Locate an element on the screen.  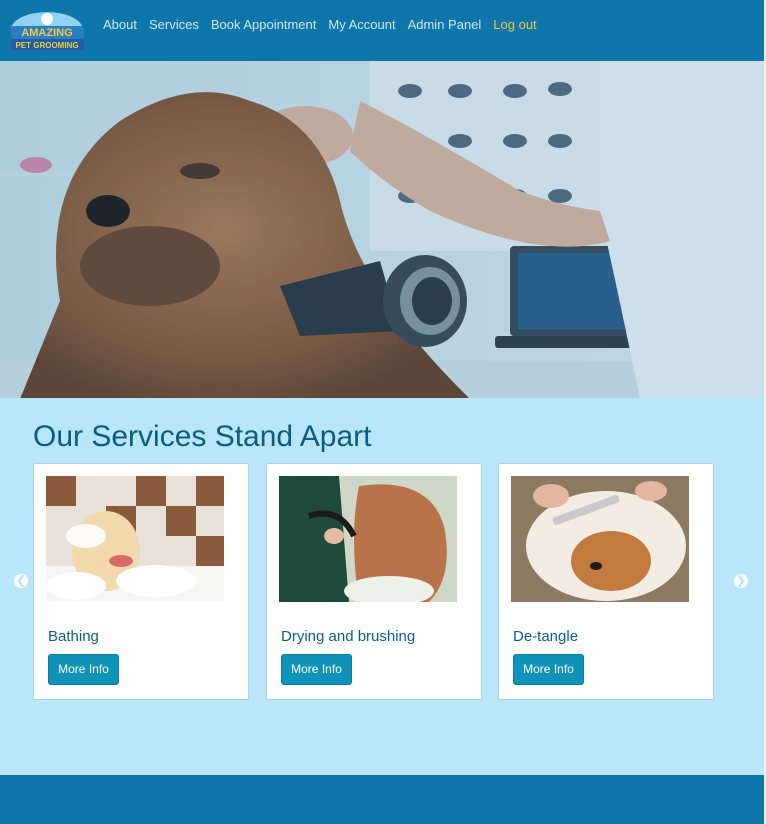
card-title: Bathing is located at coordinates (73, 636).